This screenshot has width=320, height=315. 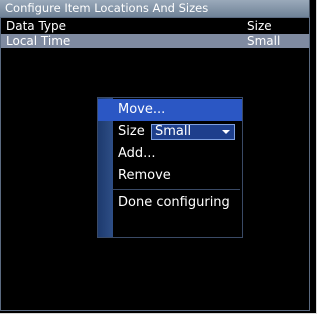 I want to click on window-title: Configure Item Locations And Sizes, so click(x=155, y=8).